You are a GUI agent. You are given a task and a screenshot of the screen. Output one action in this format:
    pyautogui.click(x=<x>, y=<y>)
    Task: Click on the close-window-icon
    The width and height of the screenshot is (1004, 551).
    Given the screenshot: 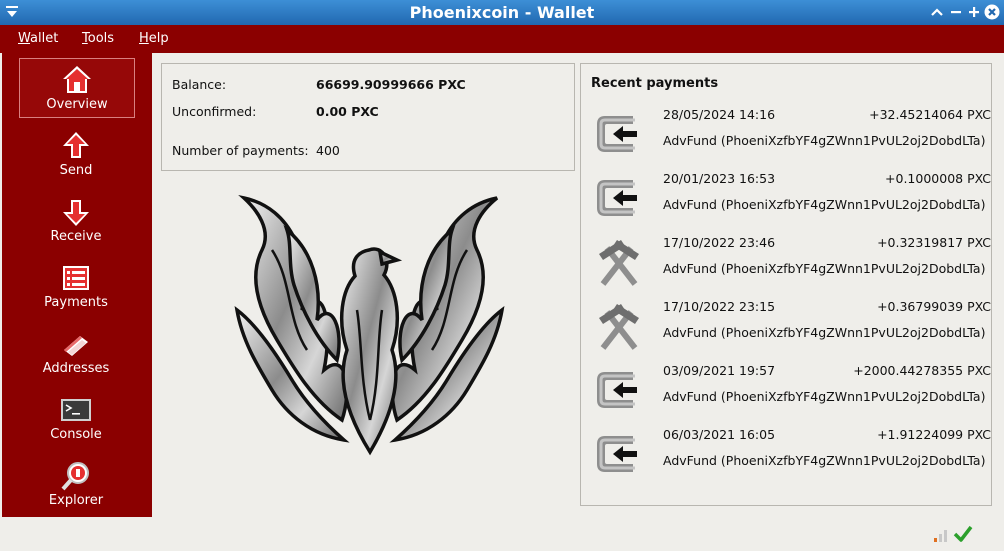 What is the action you would take?
    pyautogui.click(x=992, y=12)
    